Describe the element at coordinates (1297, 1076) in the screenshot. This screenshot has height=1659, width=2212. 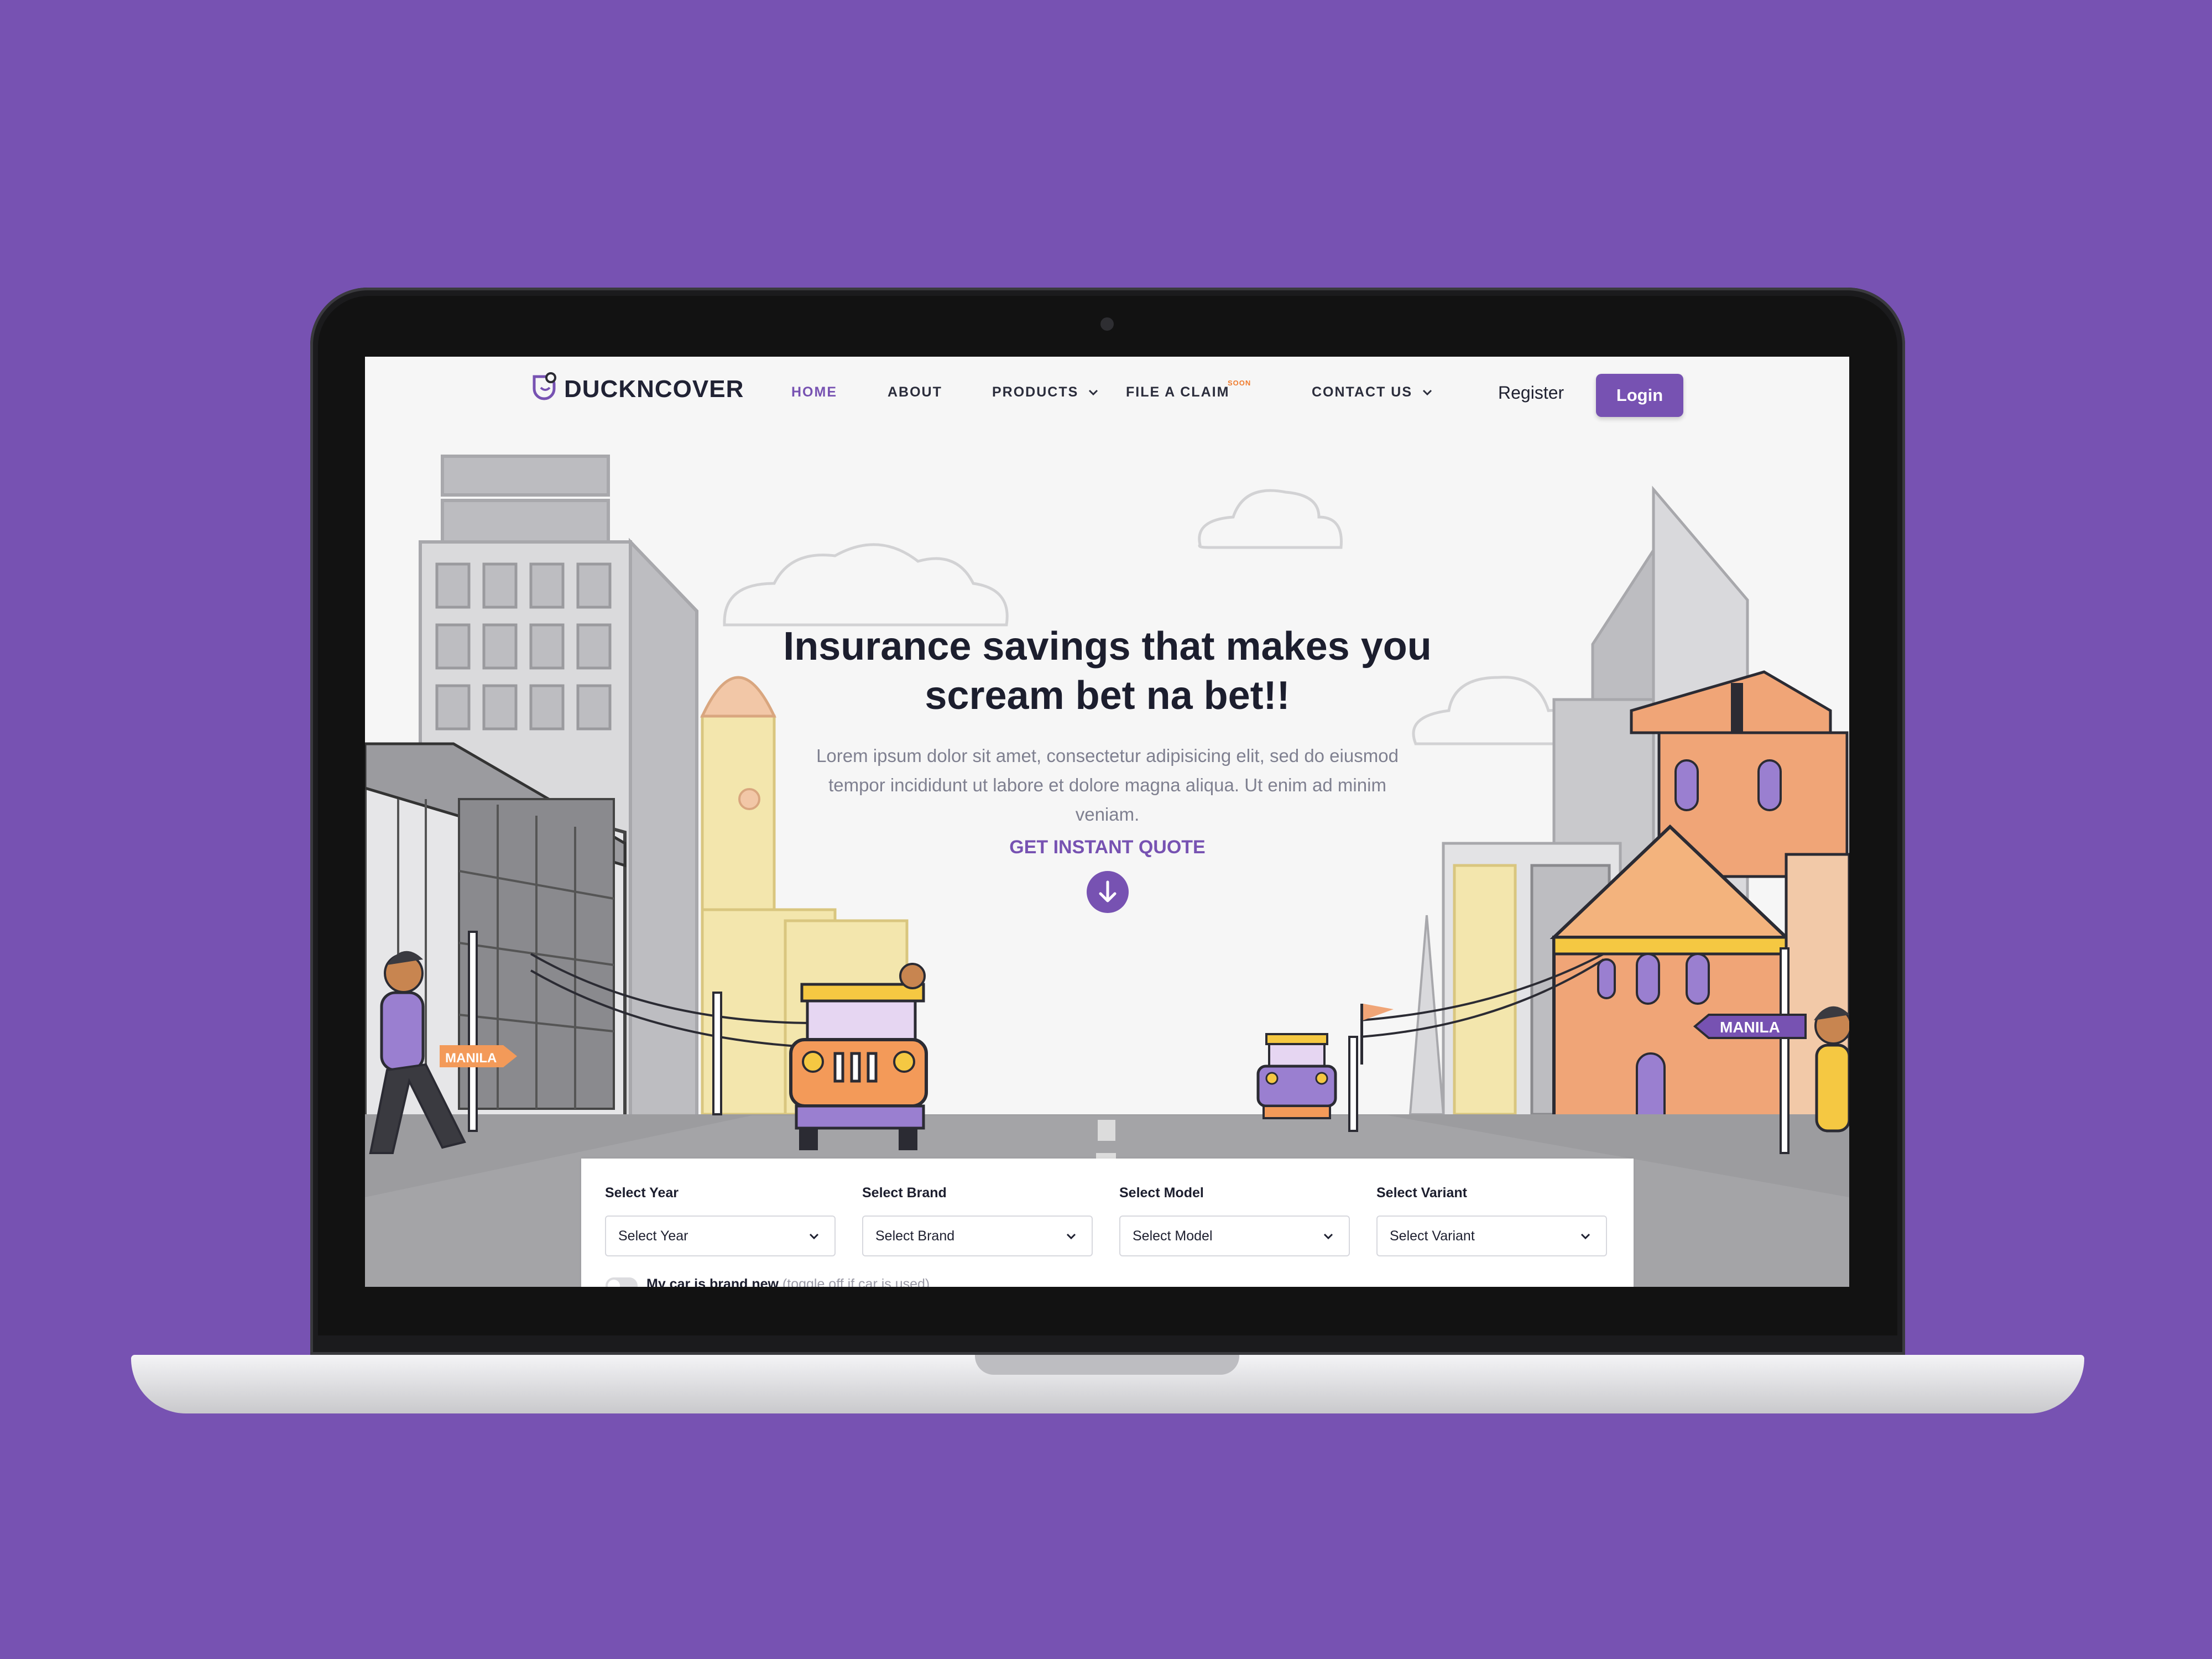
I see `jeepney-right` at that location.